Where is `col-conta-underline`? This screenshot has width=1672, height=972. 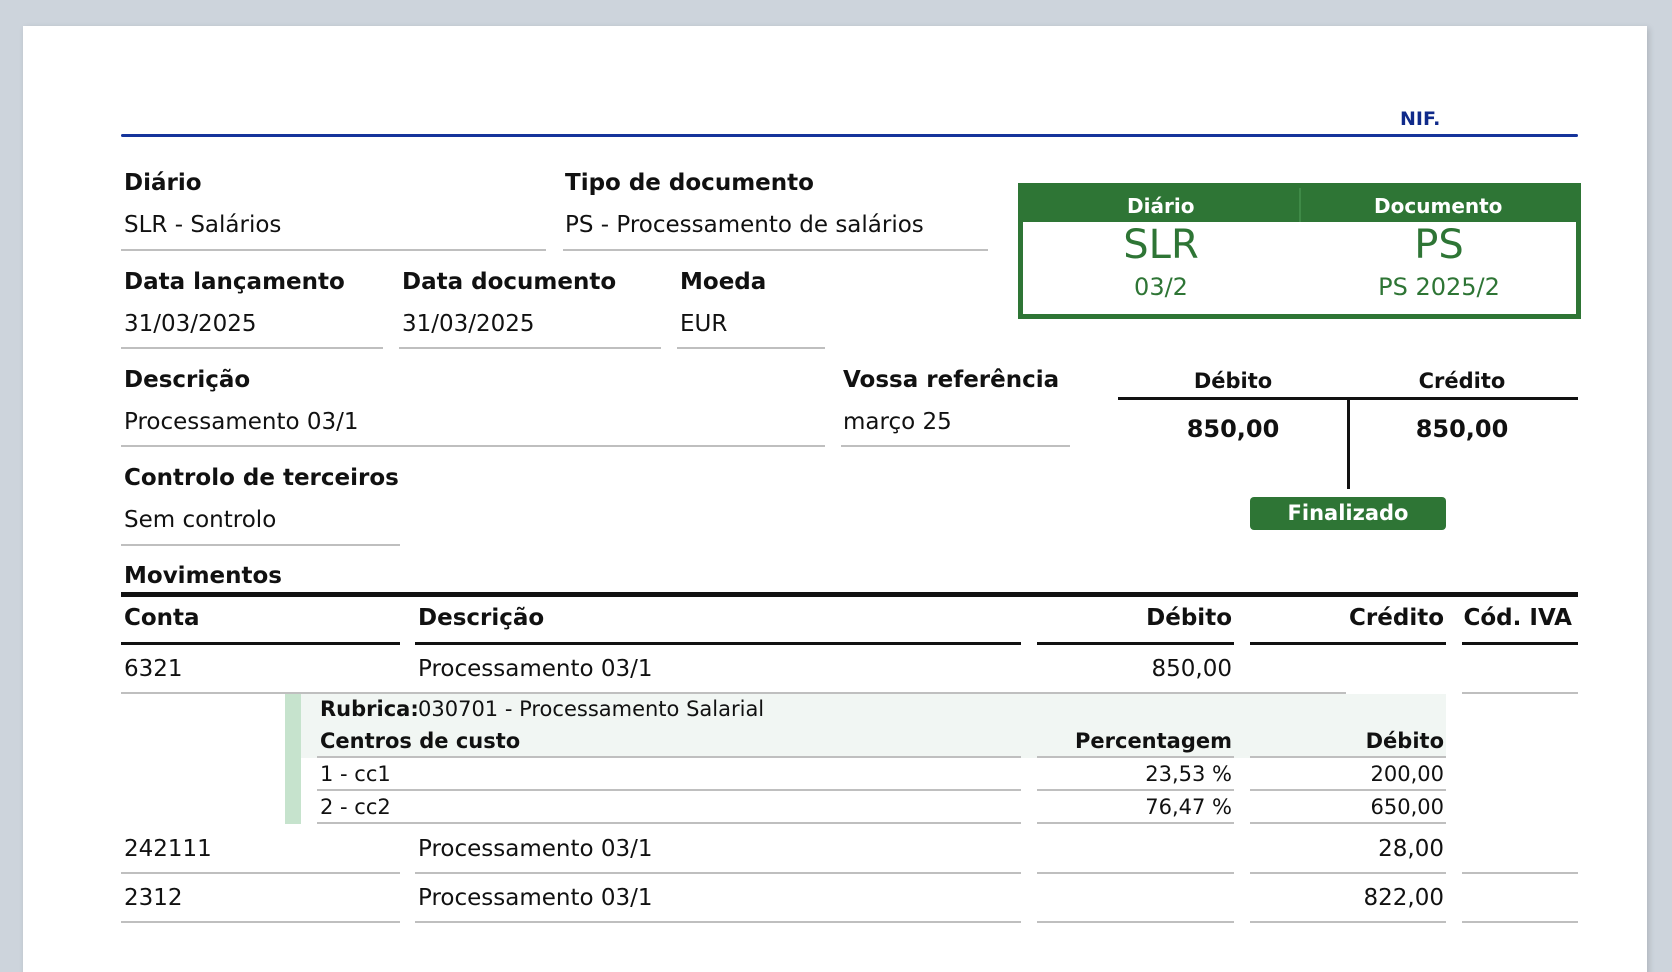 col-conta-underline is located at coordinates (260, 643).